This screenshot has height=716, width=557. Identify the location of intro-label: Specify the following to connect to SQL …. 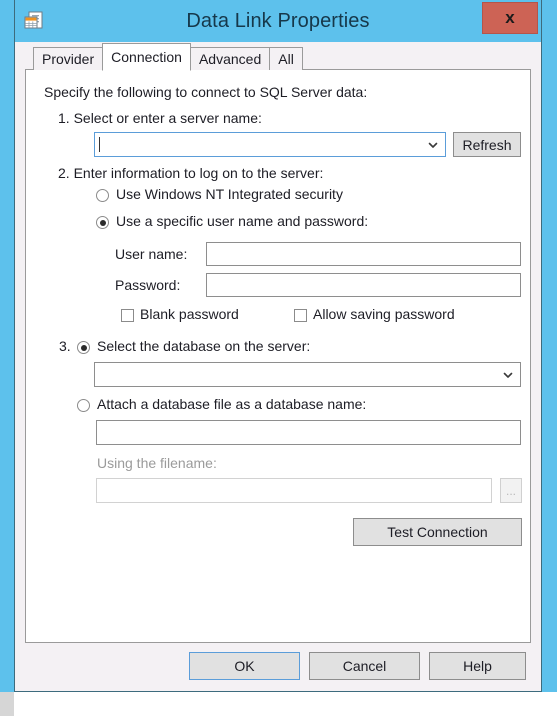
(206, 92).